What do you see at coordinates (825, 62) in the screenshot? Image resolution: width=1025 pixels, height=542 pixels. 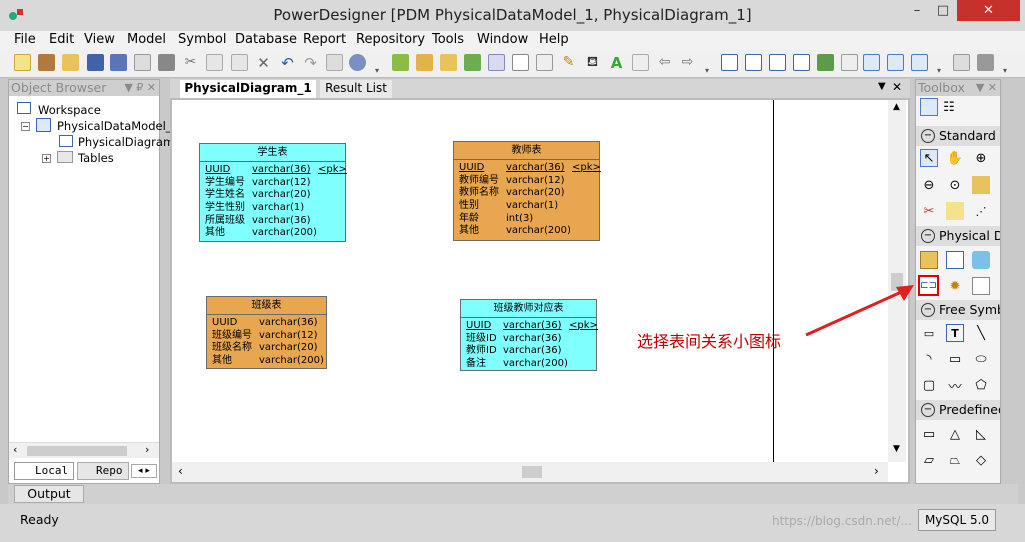 I see `layout-5-icon` at bounding box center [825, 62].